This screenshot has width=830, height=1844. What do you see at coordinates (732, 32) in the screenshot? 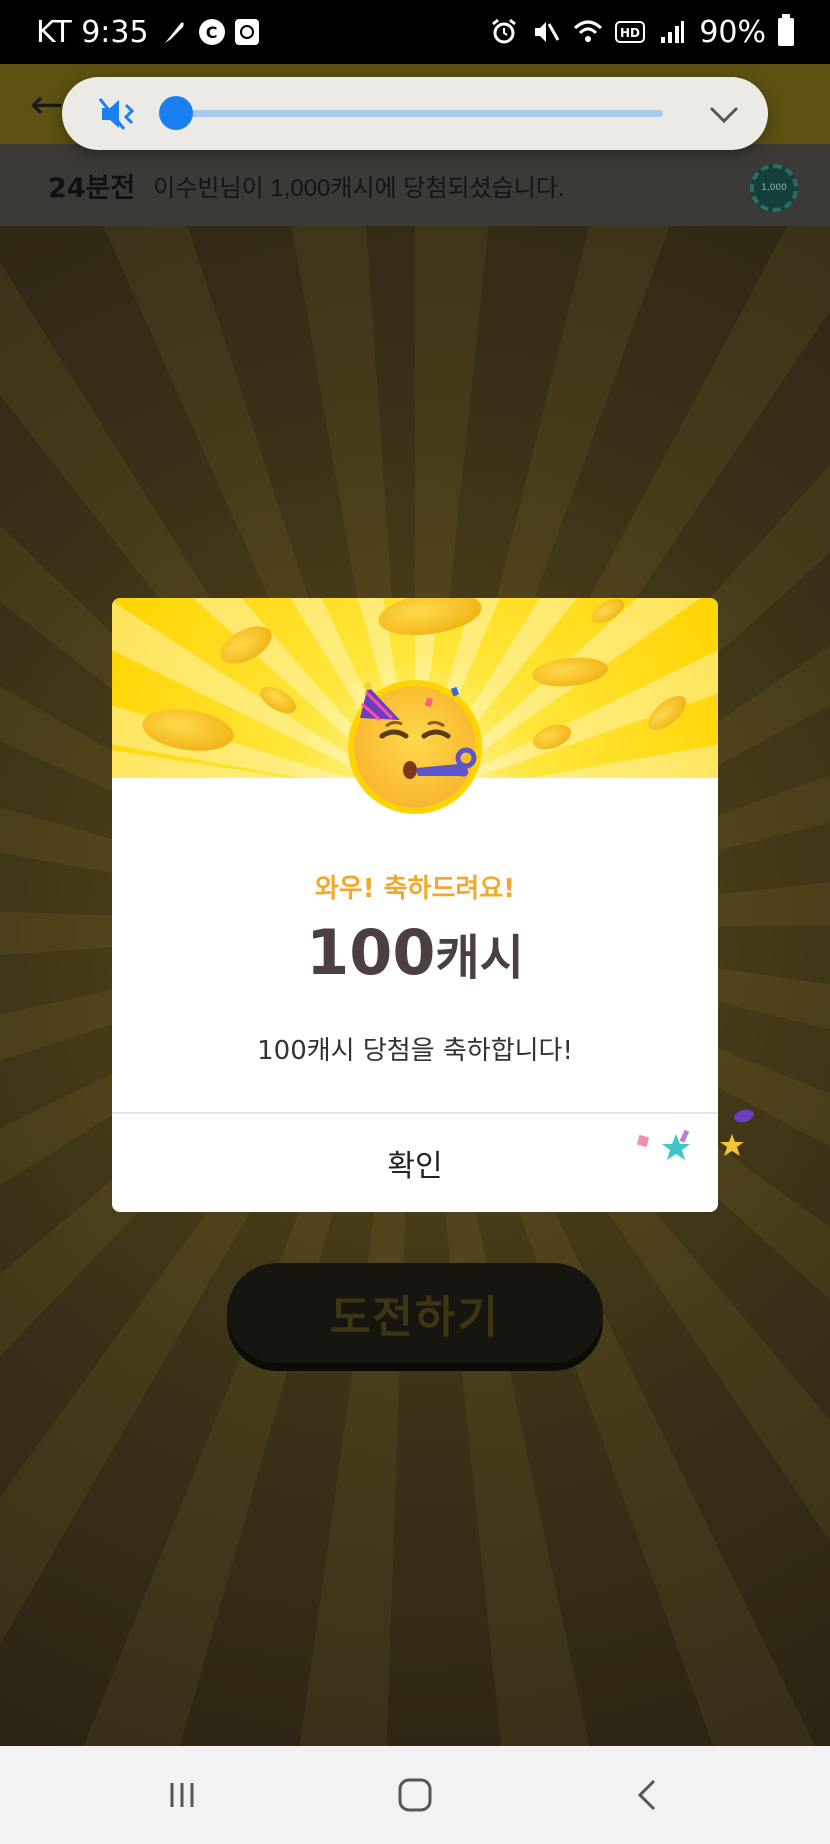
I see `battery-percent: 90%` at bounding box center [732, 32].